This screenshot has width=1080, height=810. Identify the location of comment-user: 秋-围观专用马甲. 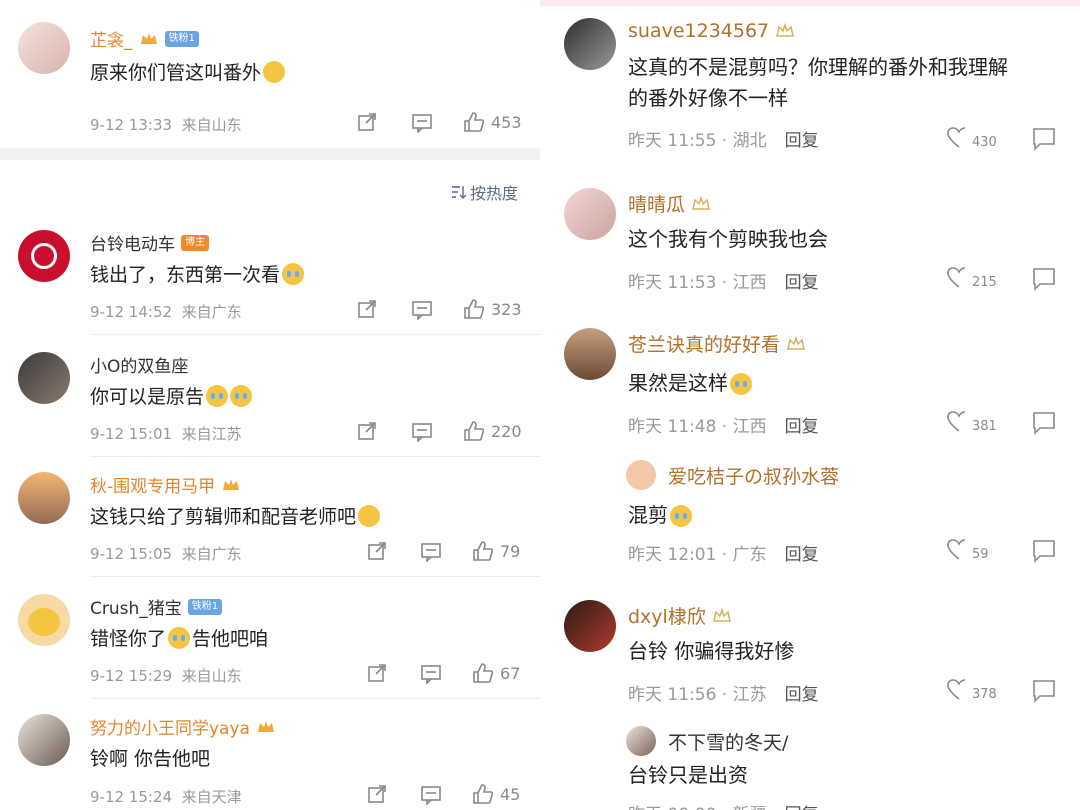
(165, 484).